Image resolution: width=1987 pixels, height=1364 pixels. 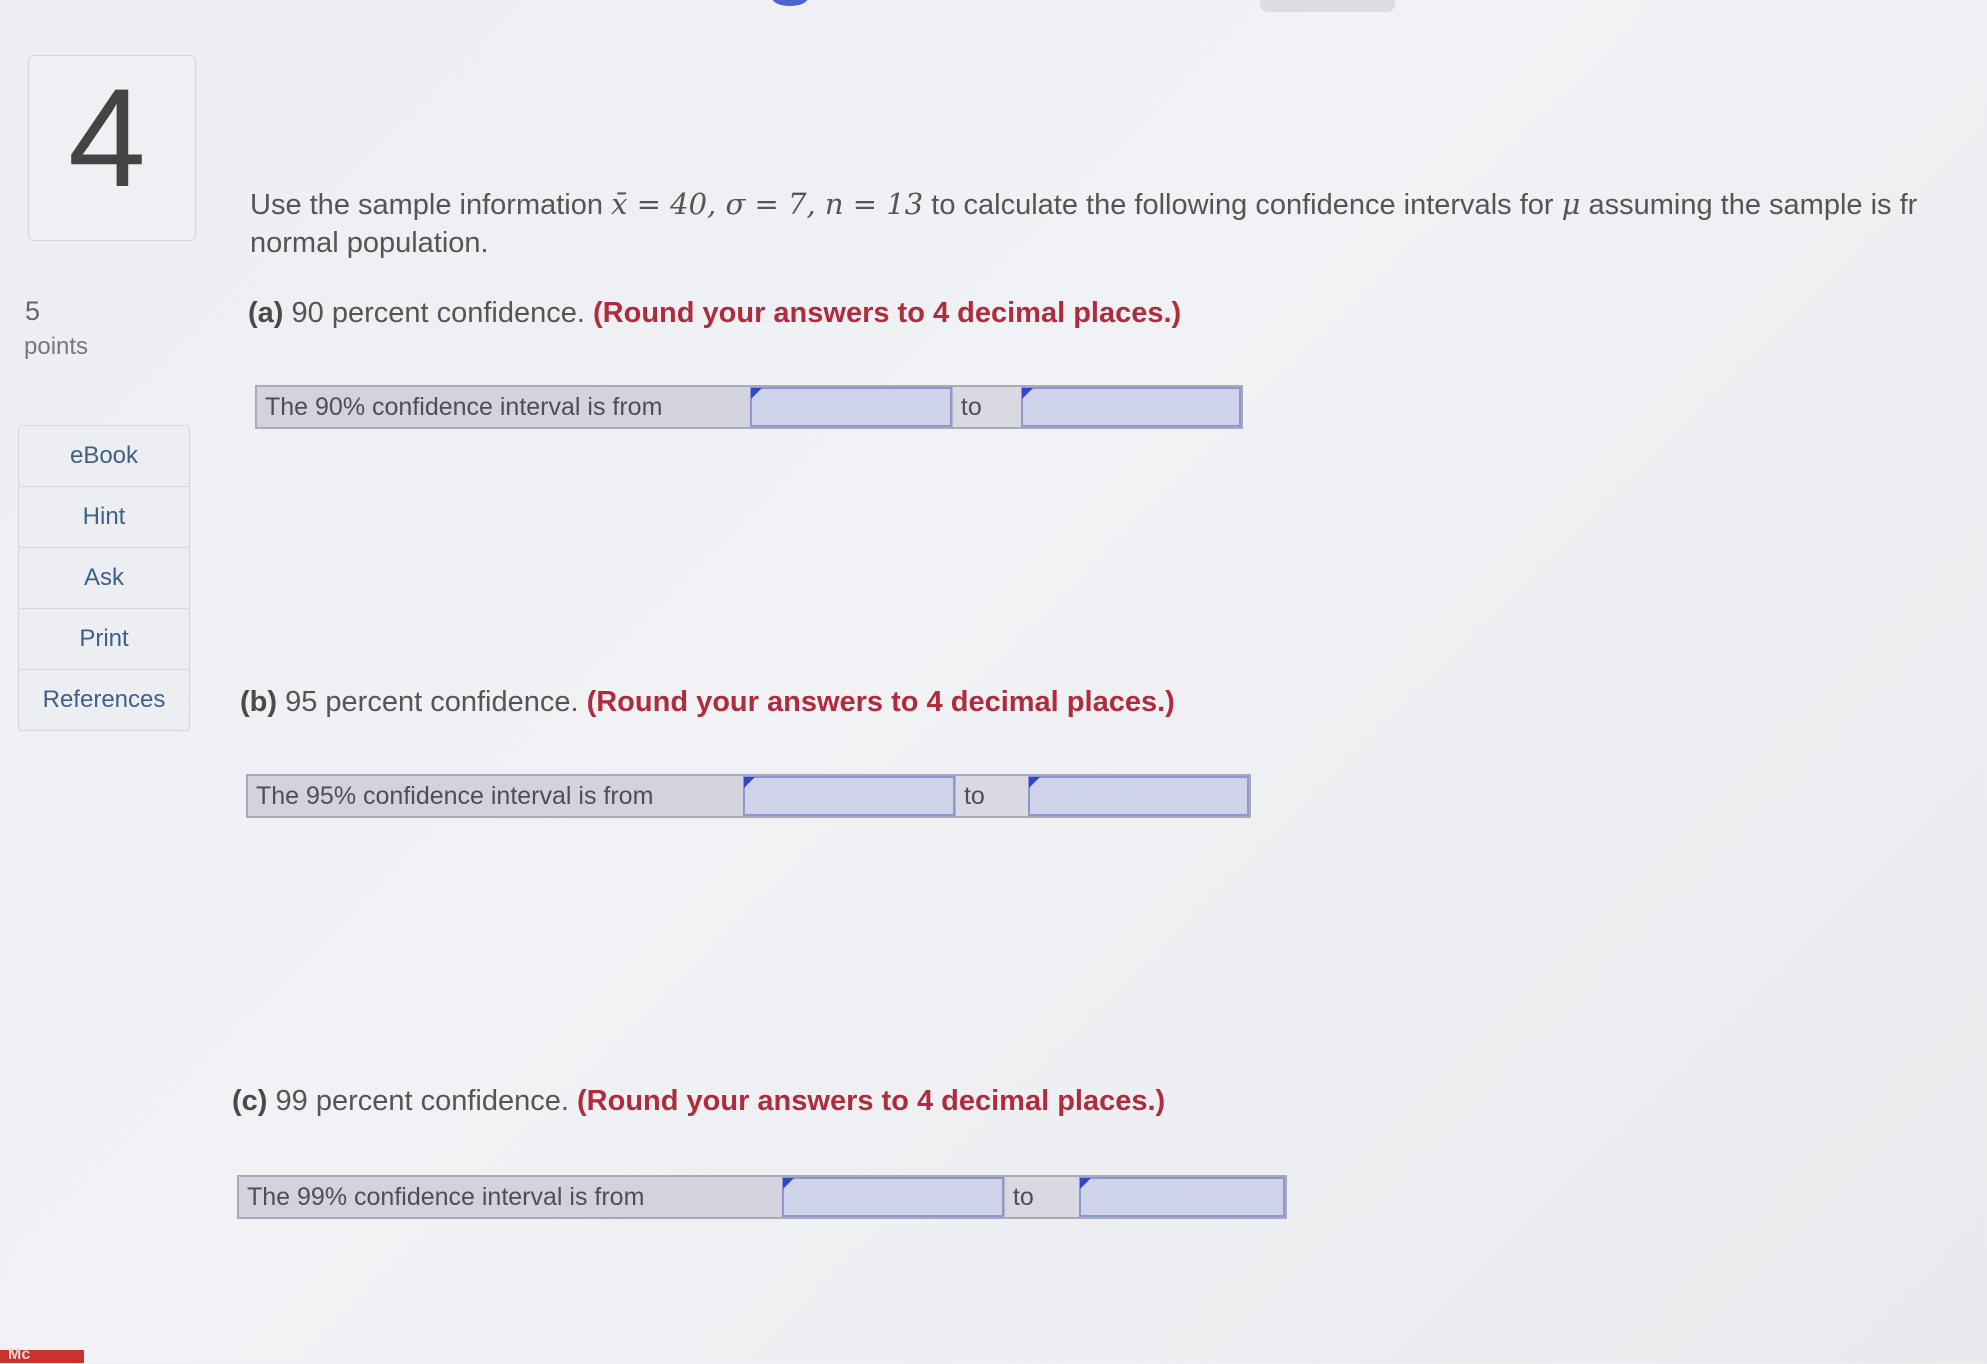 I want to click on part-a-lower-input, so click(x=850, y=407).